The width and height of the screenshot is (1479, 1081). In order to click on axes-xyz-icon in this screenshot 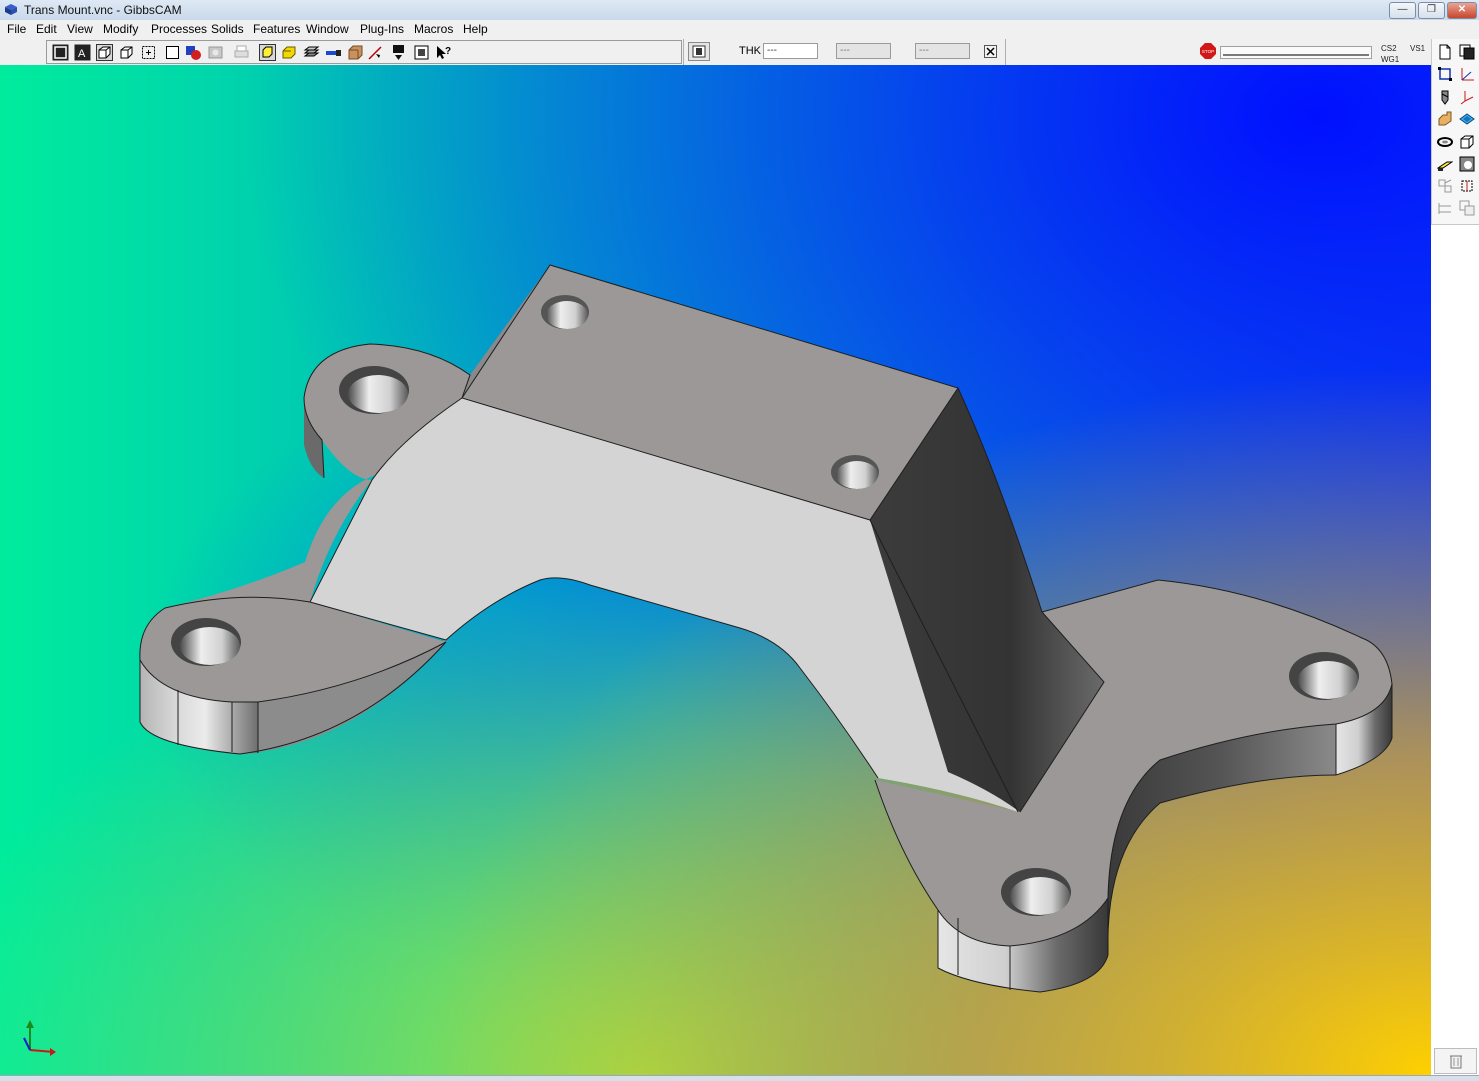, I will do `click(1467, 74)`.